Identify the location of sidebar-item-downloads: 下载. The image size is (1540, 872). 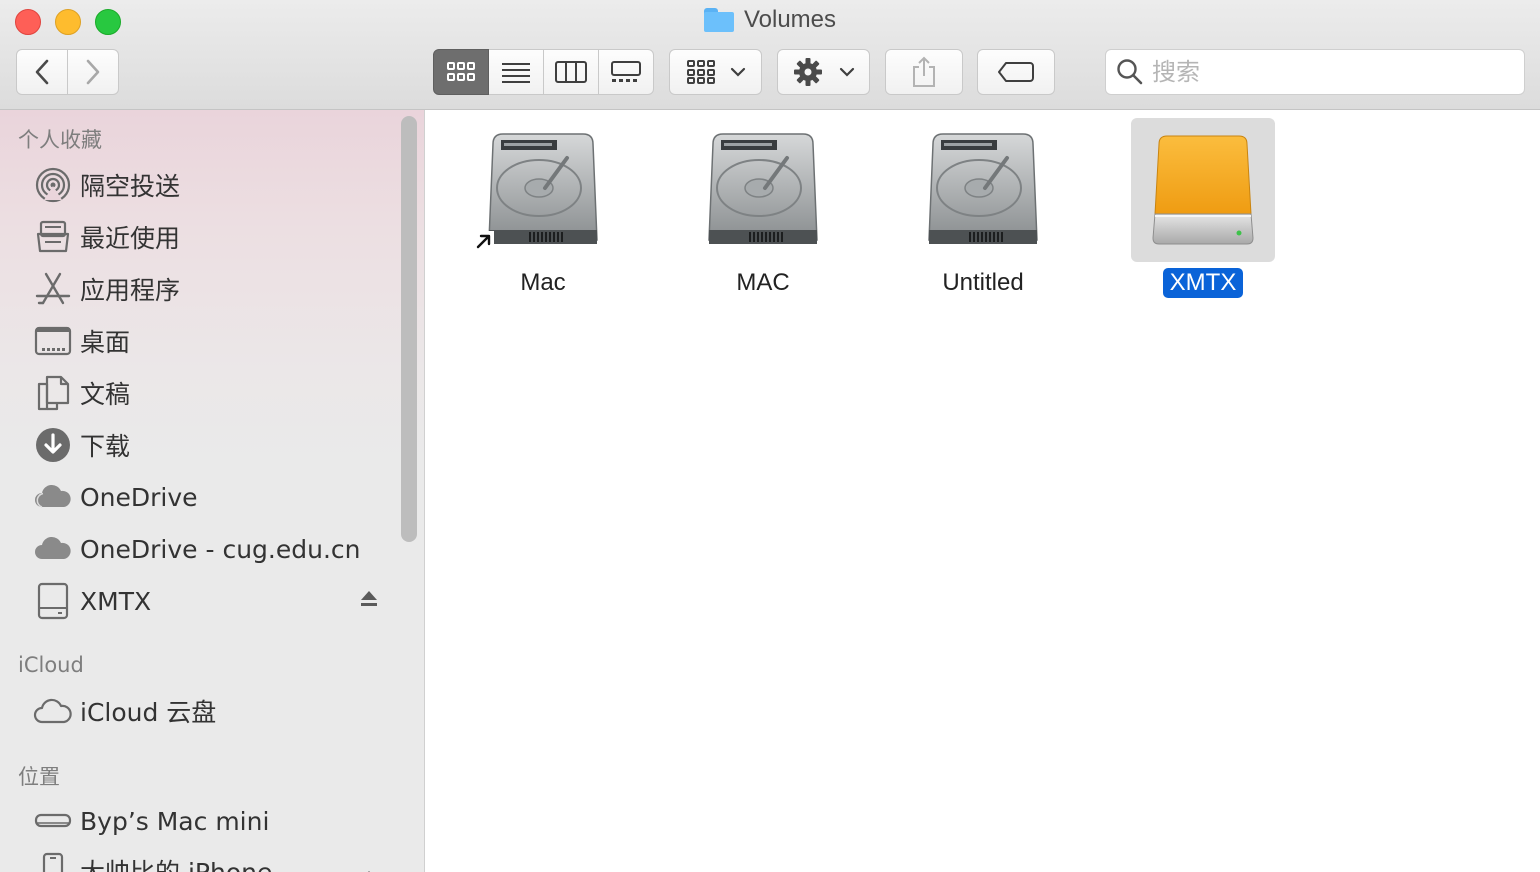
(213, 445).